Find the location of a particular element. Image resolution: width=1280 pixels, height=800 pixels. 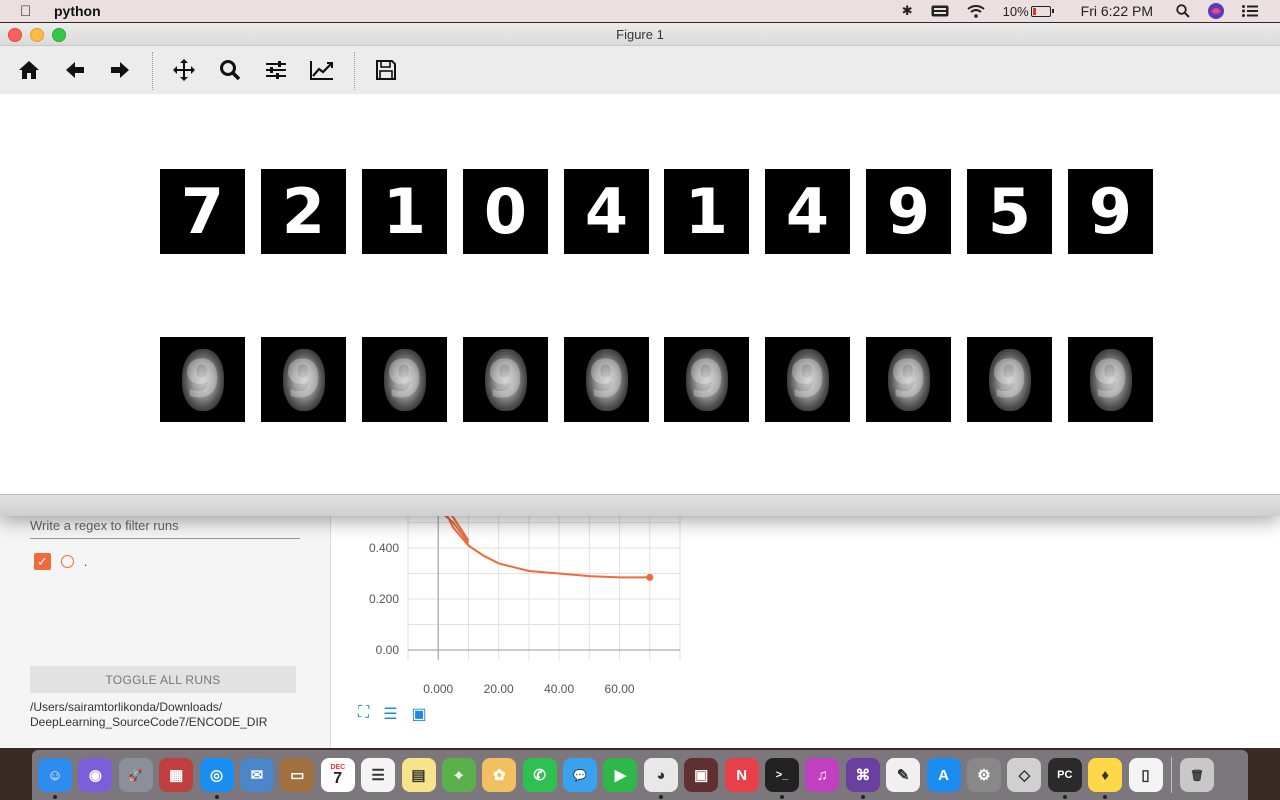

fit-domain-icon: ▣ is located at coordinates (419, 714).